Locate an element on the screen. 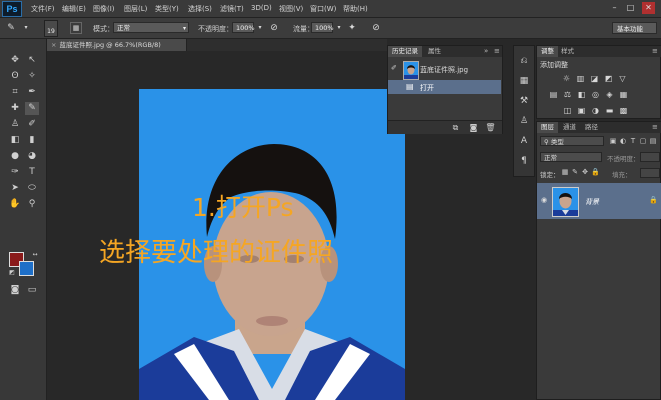  hand-tool-icon: ✋ is located at coordinates (15, 204).